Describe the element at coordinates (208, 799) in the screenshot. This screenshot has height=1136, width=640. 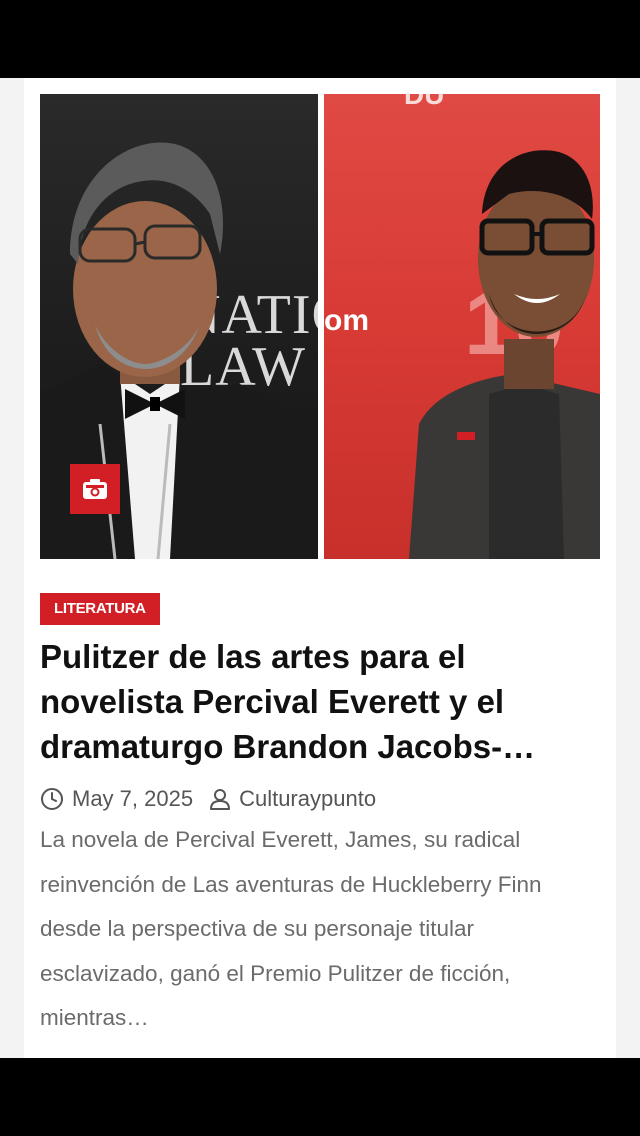
I see `post-meta: May 7, 2025 Culturaypunto` at that location.